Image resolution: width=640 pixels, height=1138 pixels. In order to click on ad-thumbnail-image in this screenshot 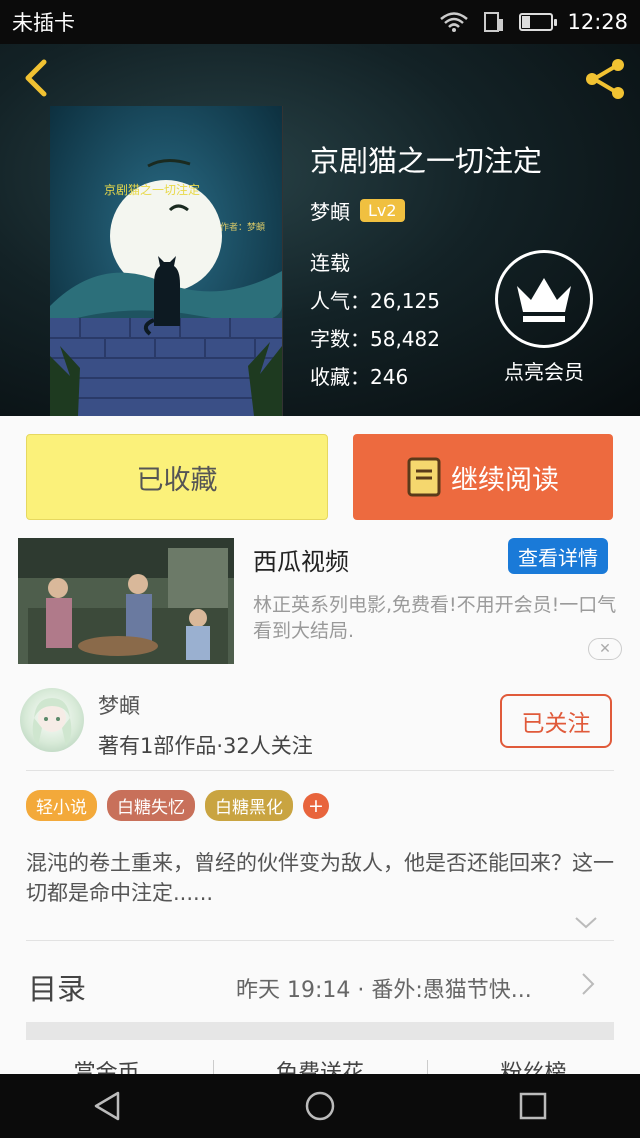, I will do `click(126, 601)`.